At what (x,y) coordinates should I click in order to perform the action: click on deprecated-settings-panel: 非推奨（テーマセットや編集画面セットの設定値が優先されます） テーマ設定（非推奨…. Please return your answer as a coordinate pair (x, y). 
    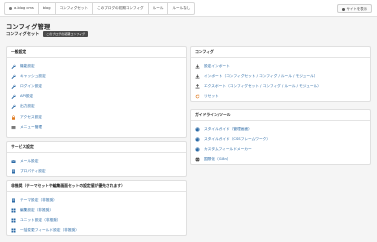
    Looking at the image, I should click on (96, 208).